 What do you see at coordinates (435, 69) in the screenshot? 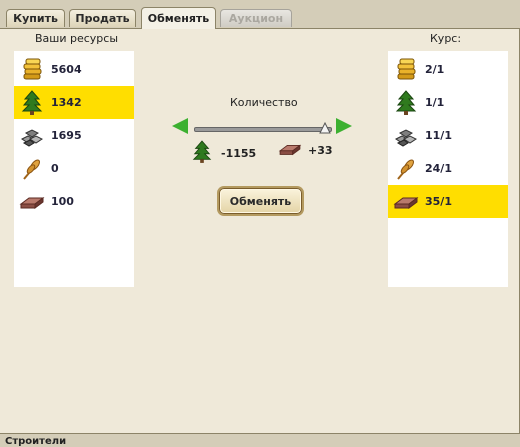
I see `rate-value: 2/1` at bounding box center [435, 69].